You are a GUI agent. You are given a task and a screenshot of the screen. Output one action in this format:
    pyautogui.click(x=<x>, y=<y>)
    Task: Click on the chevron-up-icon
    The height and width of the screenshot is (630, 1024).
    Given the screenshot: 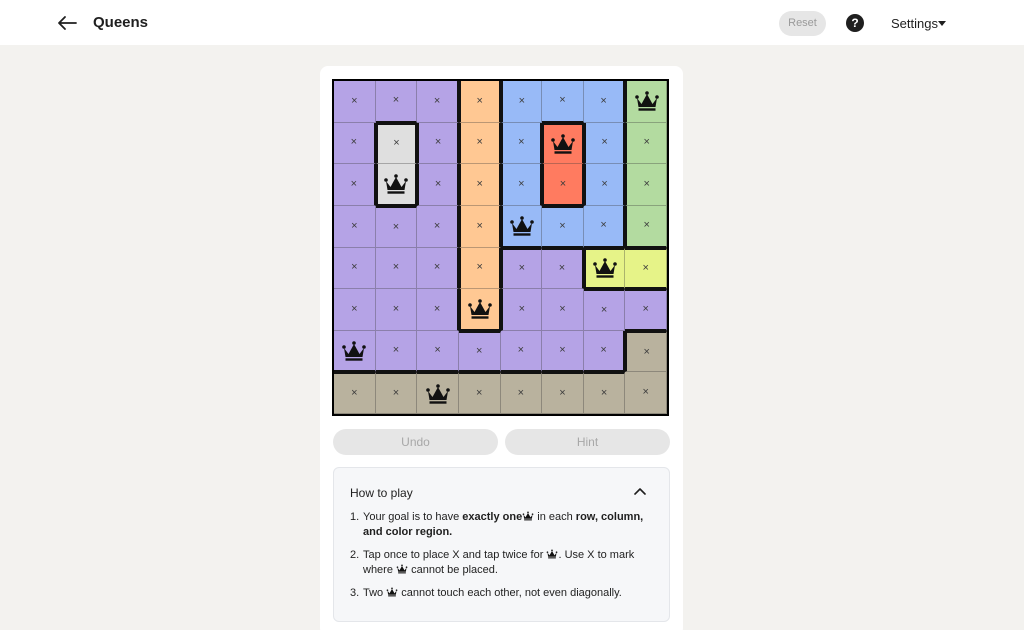 What is the action you would take?
    pyautogui.click(x=640, y=491)
    